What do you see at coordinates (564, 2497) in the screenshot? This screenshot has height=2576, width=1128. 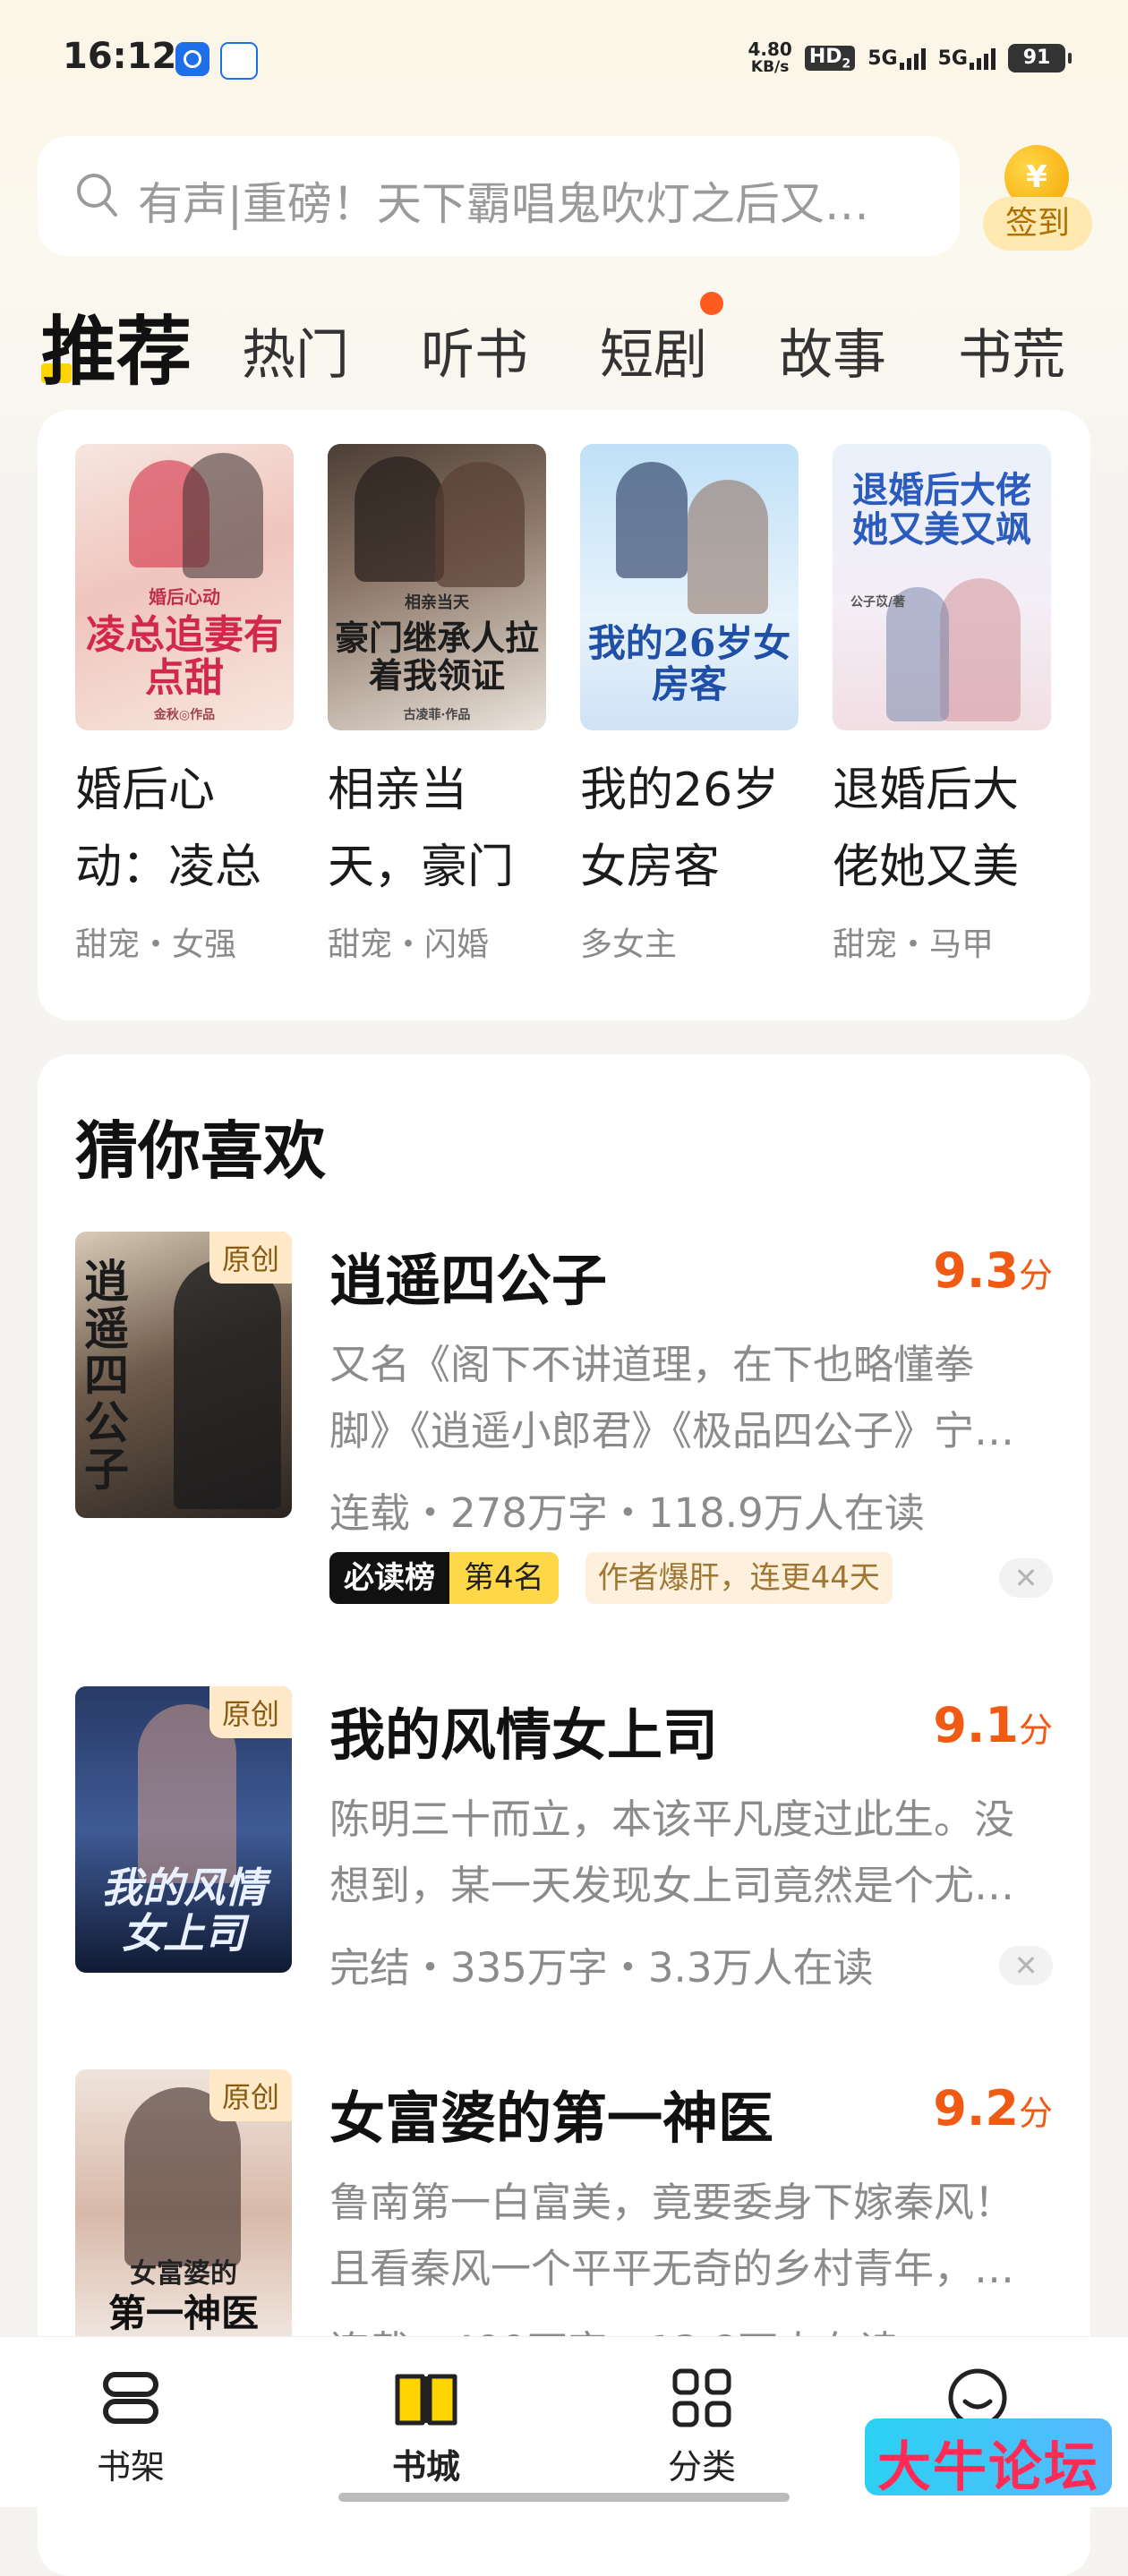 I see `home-indicator` at bounding box center [564, 2497].